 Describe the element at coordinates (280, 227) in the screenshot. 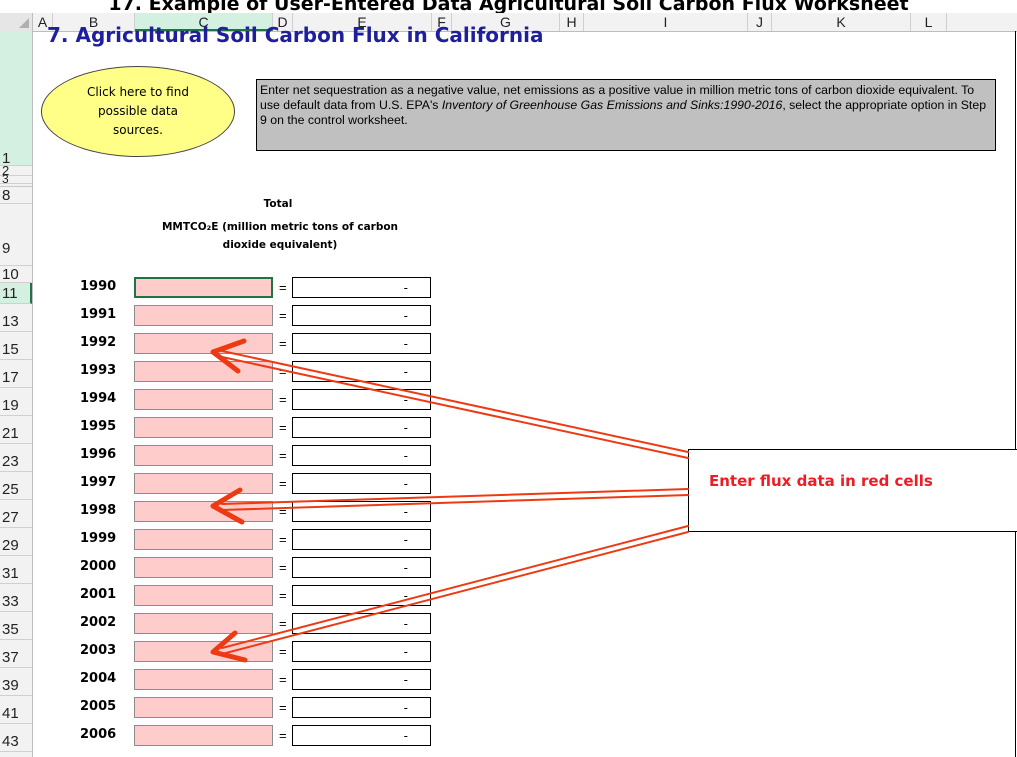

I see `unit-header-line1: MMTCO₂E (million metric tons of carbon` at that location.